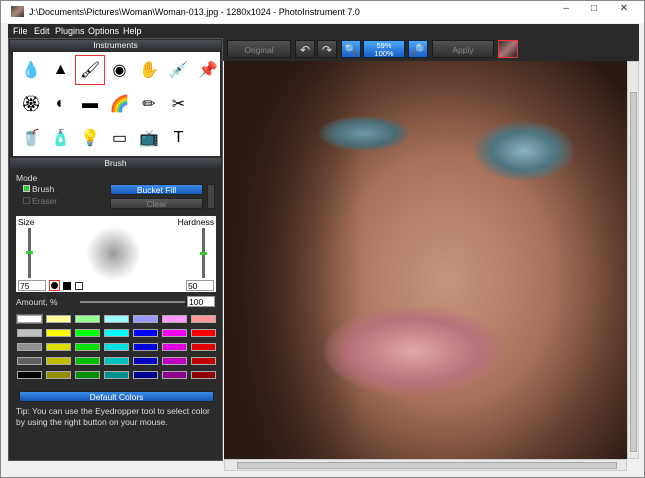 This screenshot has width=645, height=478. Describe the element at coordinates (120, 70) in the screenshot. I see `instrument-stamp-icon: ◉` at that location.